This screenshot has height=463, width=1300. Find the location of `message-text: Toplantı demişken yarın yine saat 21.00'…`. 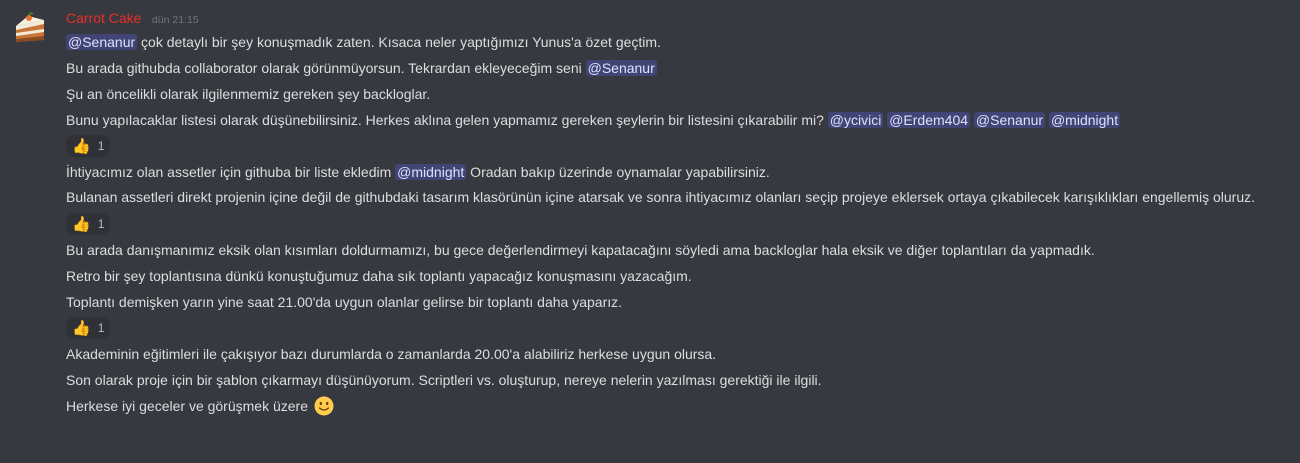

message-text: Toplantı demişken yarın yine saat 21.00'… is located at coordinates (344, 302).